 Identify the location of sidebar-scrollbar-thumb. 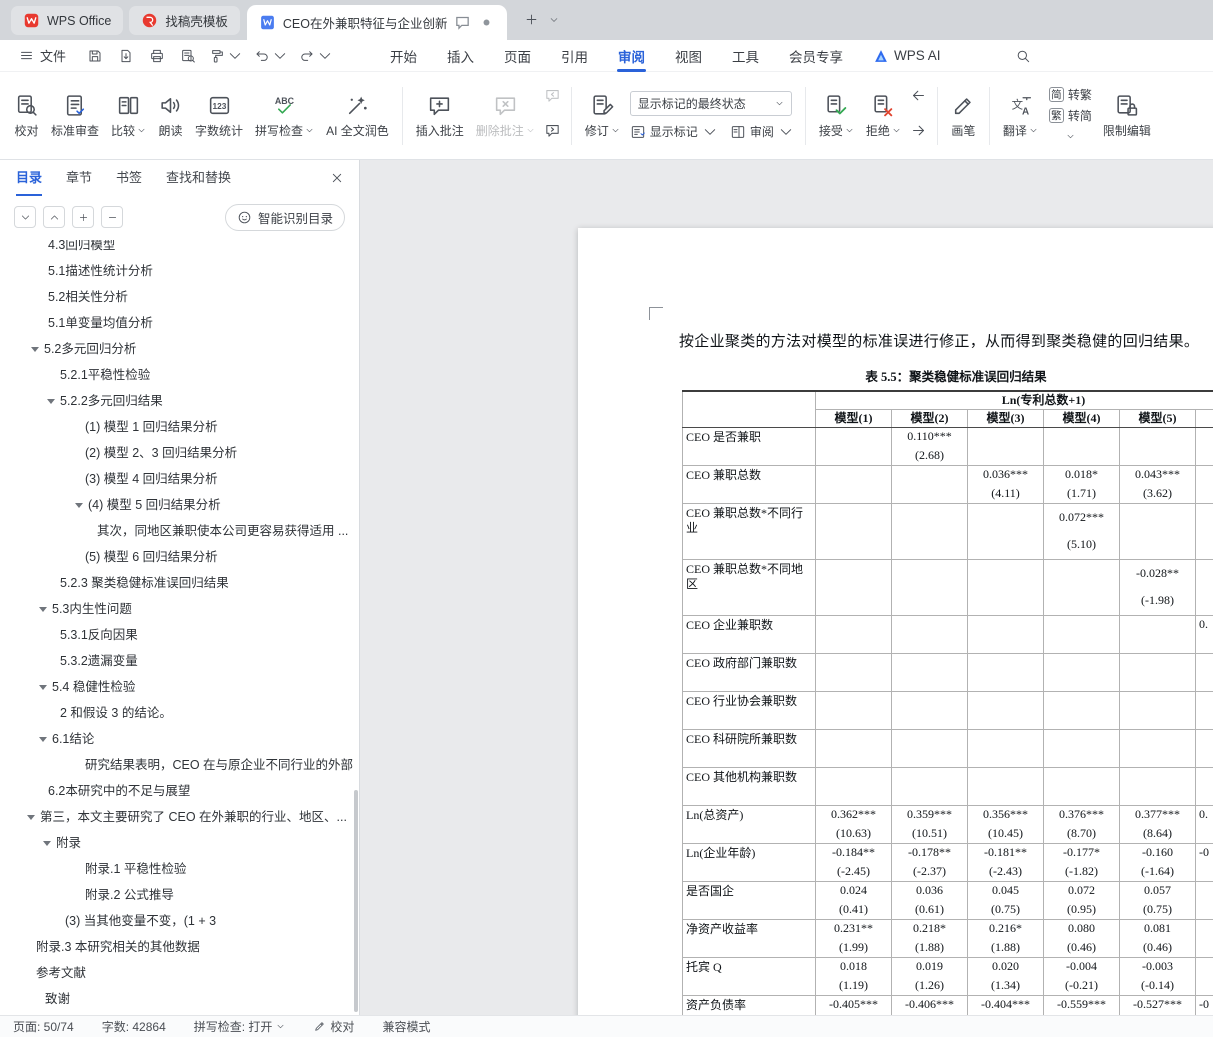
(356, 901).